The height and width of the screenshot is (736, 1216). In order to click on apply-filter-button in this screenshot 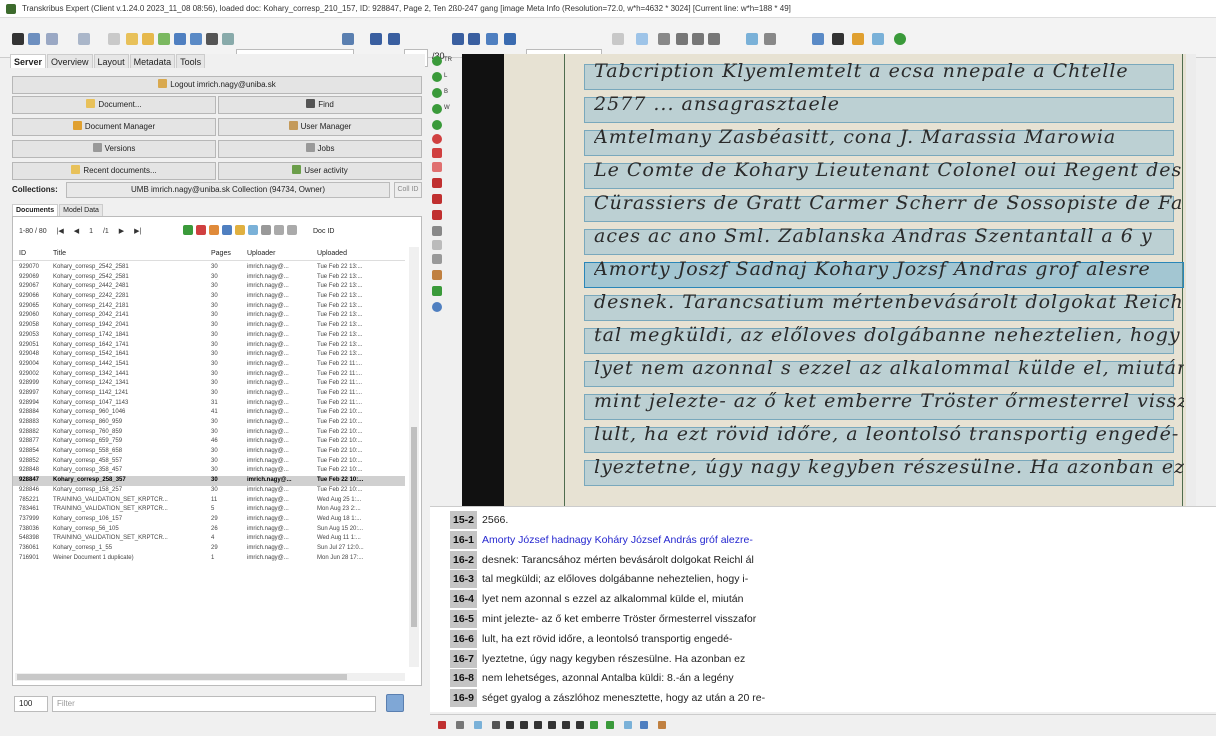, I will do `click(395, 703)`.